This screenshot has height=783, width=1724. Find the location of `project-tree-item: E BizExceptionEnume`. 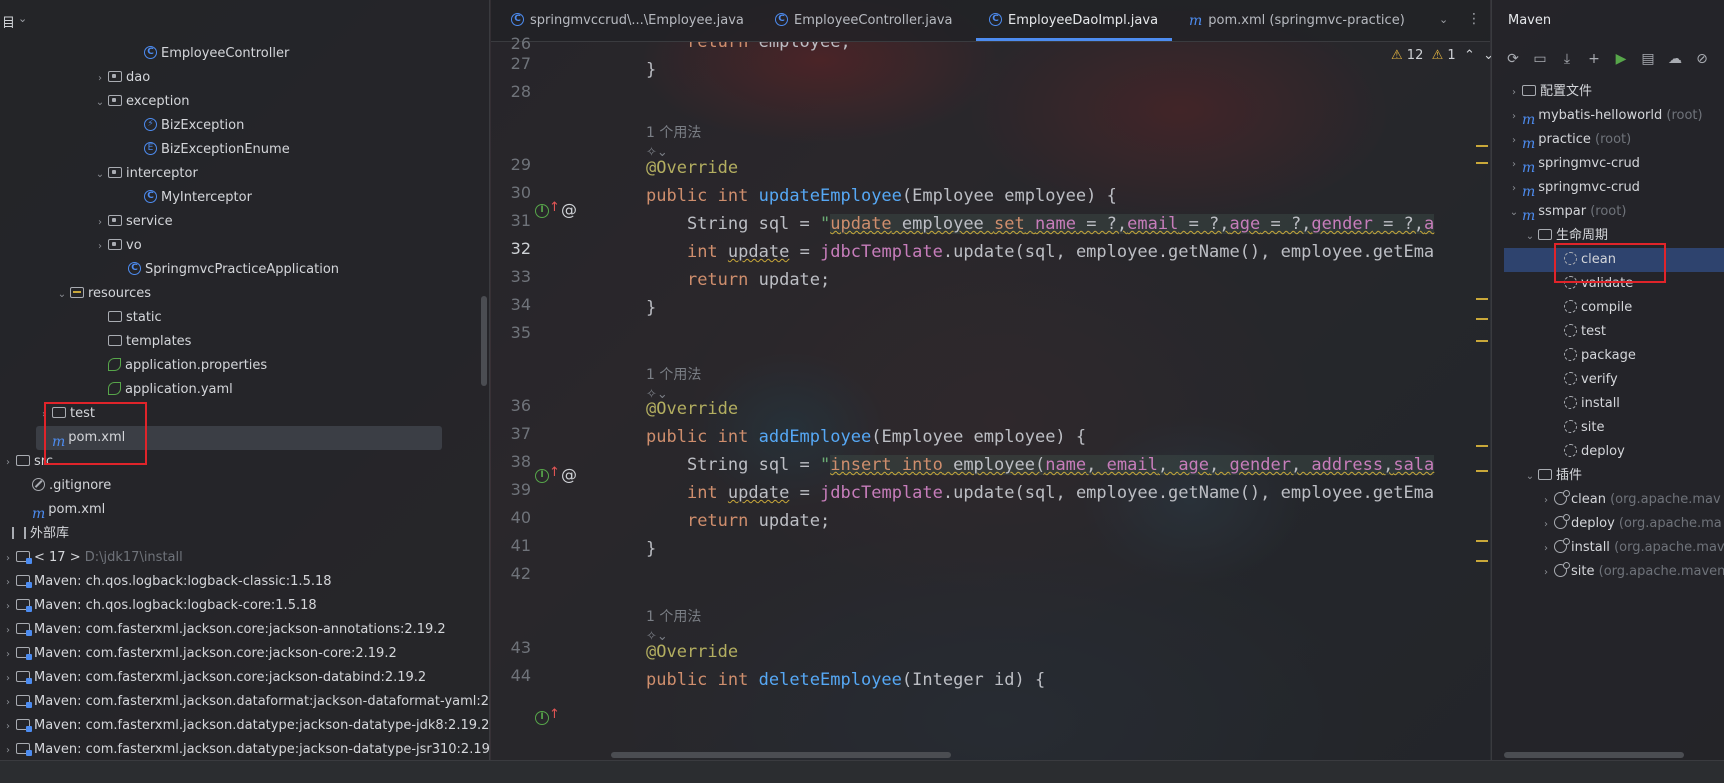

project-tree-item: E BizExceptionEnume is located at coordinates (209, 150).